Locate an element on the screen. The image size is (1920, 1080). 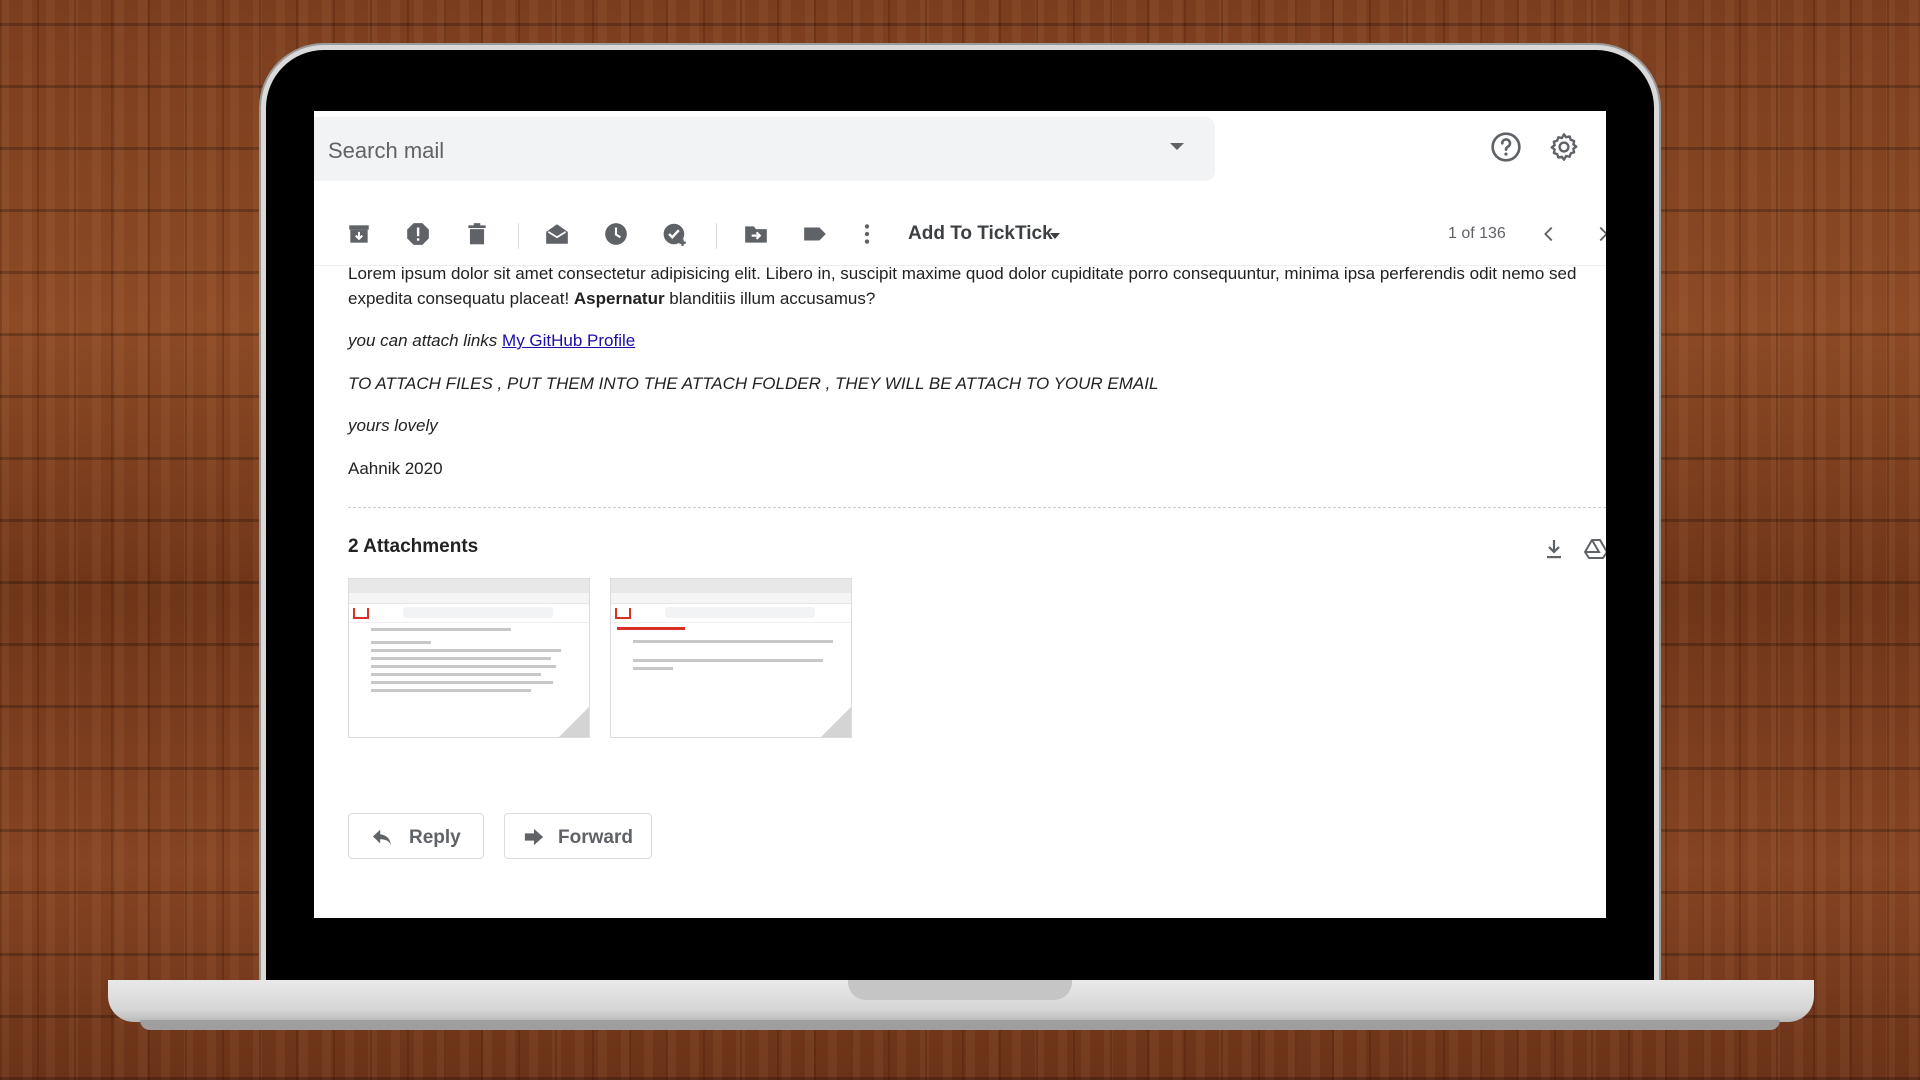
body-text-end: blanditiis illum accusamus? is located at coordinates (770, 298).